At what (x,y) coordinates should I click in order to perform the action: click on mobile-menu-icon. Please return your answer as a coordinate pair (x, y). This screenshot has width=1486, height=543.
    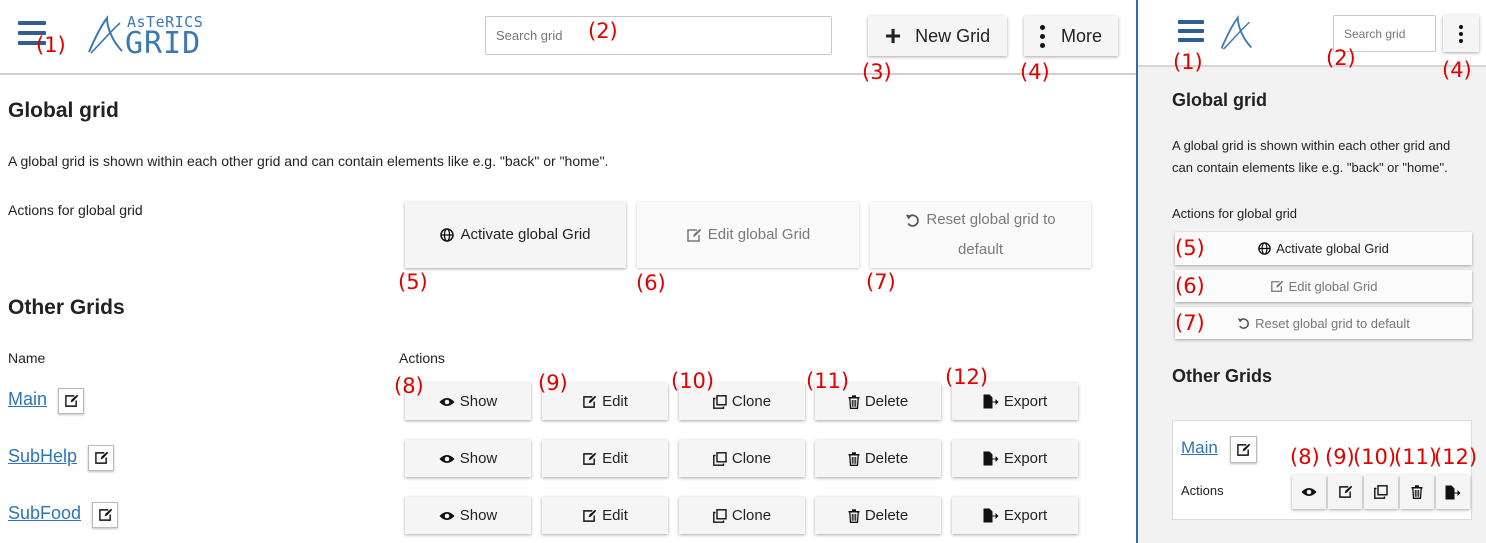
    Looking at the image, I should click on (1191, 31).